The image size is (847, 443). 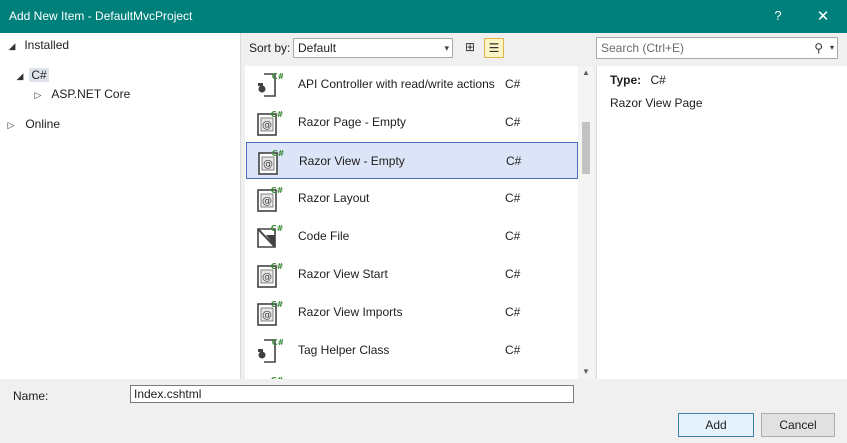 I want to click on template-item: @ C# Razor View Imports C#, so click(x=412, y=312).